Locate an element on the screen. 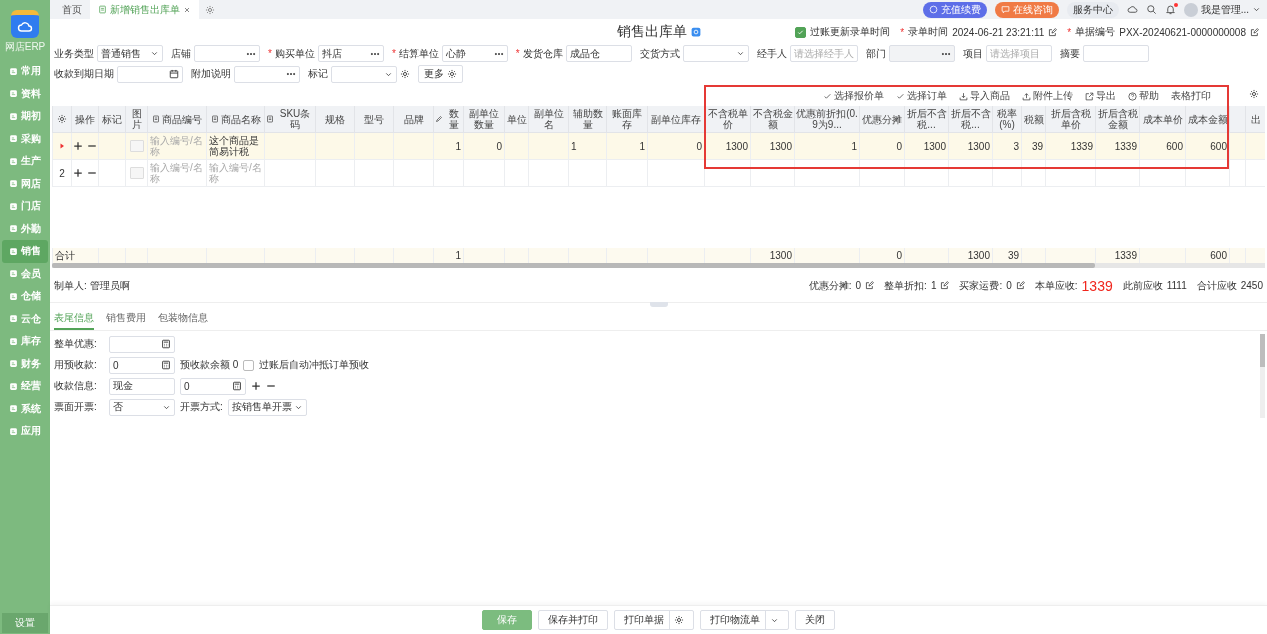  summary-value: 0 is located at coordinates (858, 285).